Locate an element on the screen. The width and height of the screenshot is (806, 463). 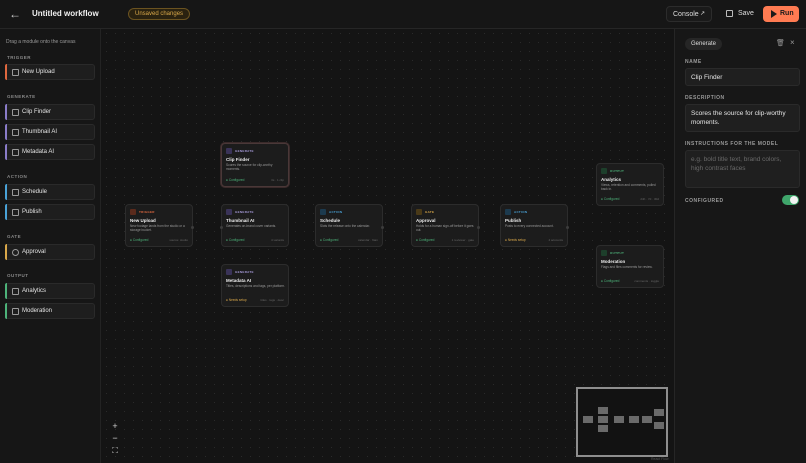
module-thumbnail-ai: Thumbnail AI is located at coordinates (50, 132).